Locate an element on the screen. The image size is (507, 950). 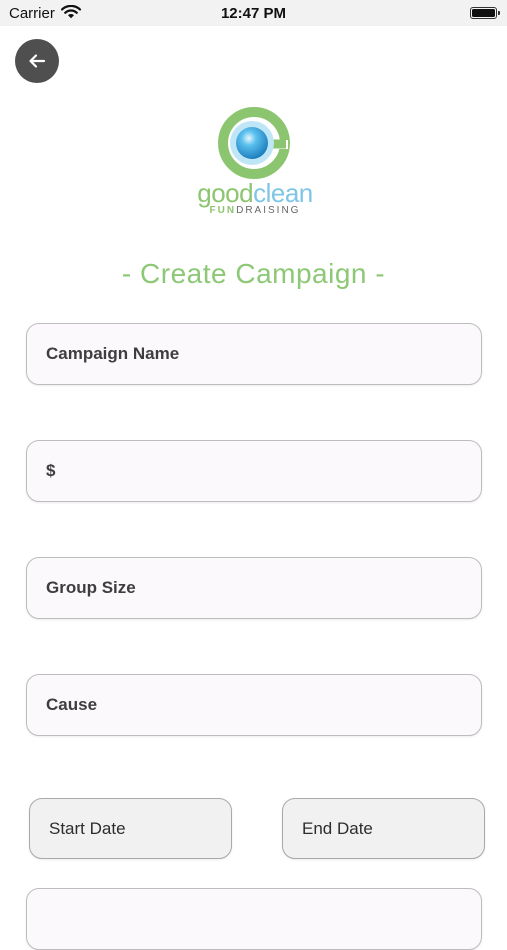
back-button is located at coordinates (37, 61).